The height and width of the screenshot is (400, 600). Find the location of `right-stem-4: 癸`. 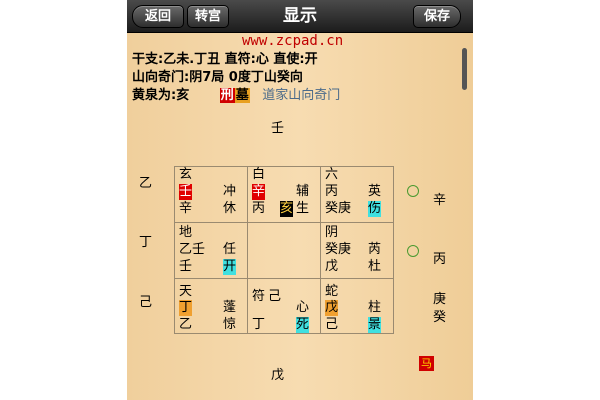

right-stem-4: 癸 is located at coordinates (440, 317).